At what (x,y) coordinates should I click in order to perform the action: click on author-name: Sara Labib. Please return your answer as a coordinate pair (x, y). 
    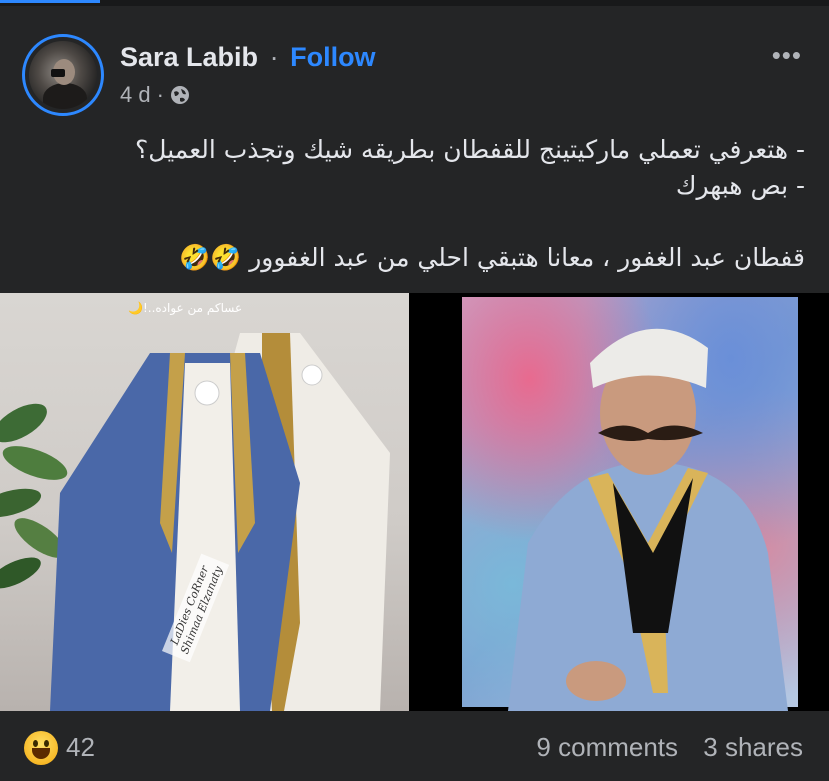
    Looking at the image, I should click on (189, 57).